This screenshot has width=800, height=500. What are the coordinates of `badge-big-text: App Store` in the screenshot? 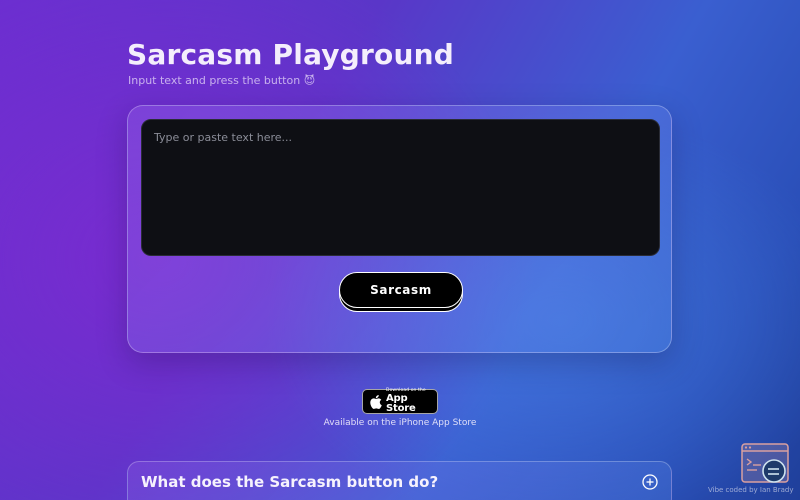 It's located at (401, 404).